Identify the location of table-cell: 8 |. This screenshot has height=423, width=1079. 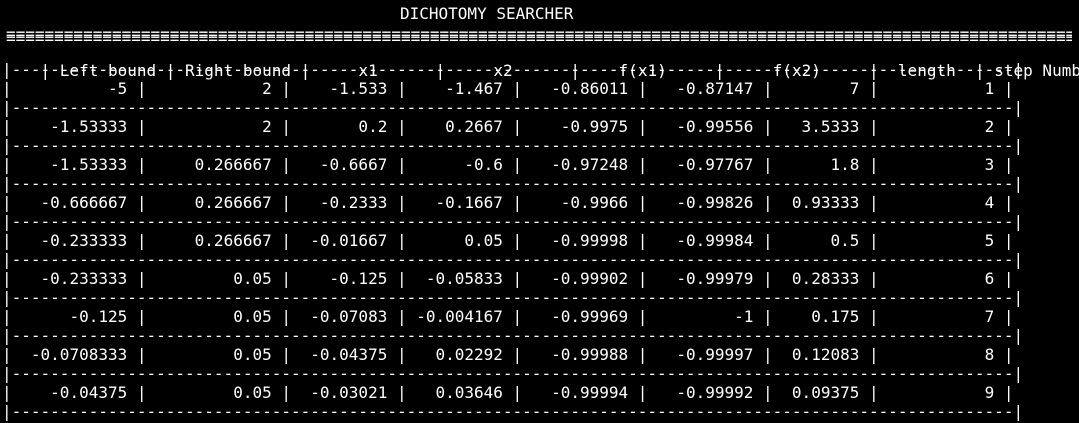
(946, 354).